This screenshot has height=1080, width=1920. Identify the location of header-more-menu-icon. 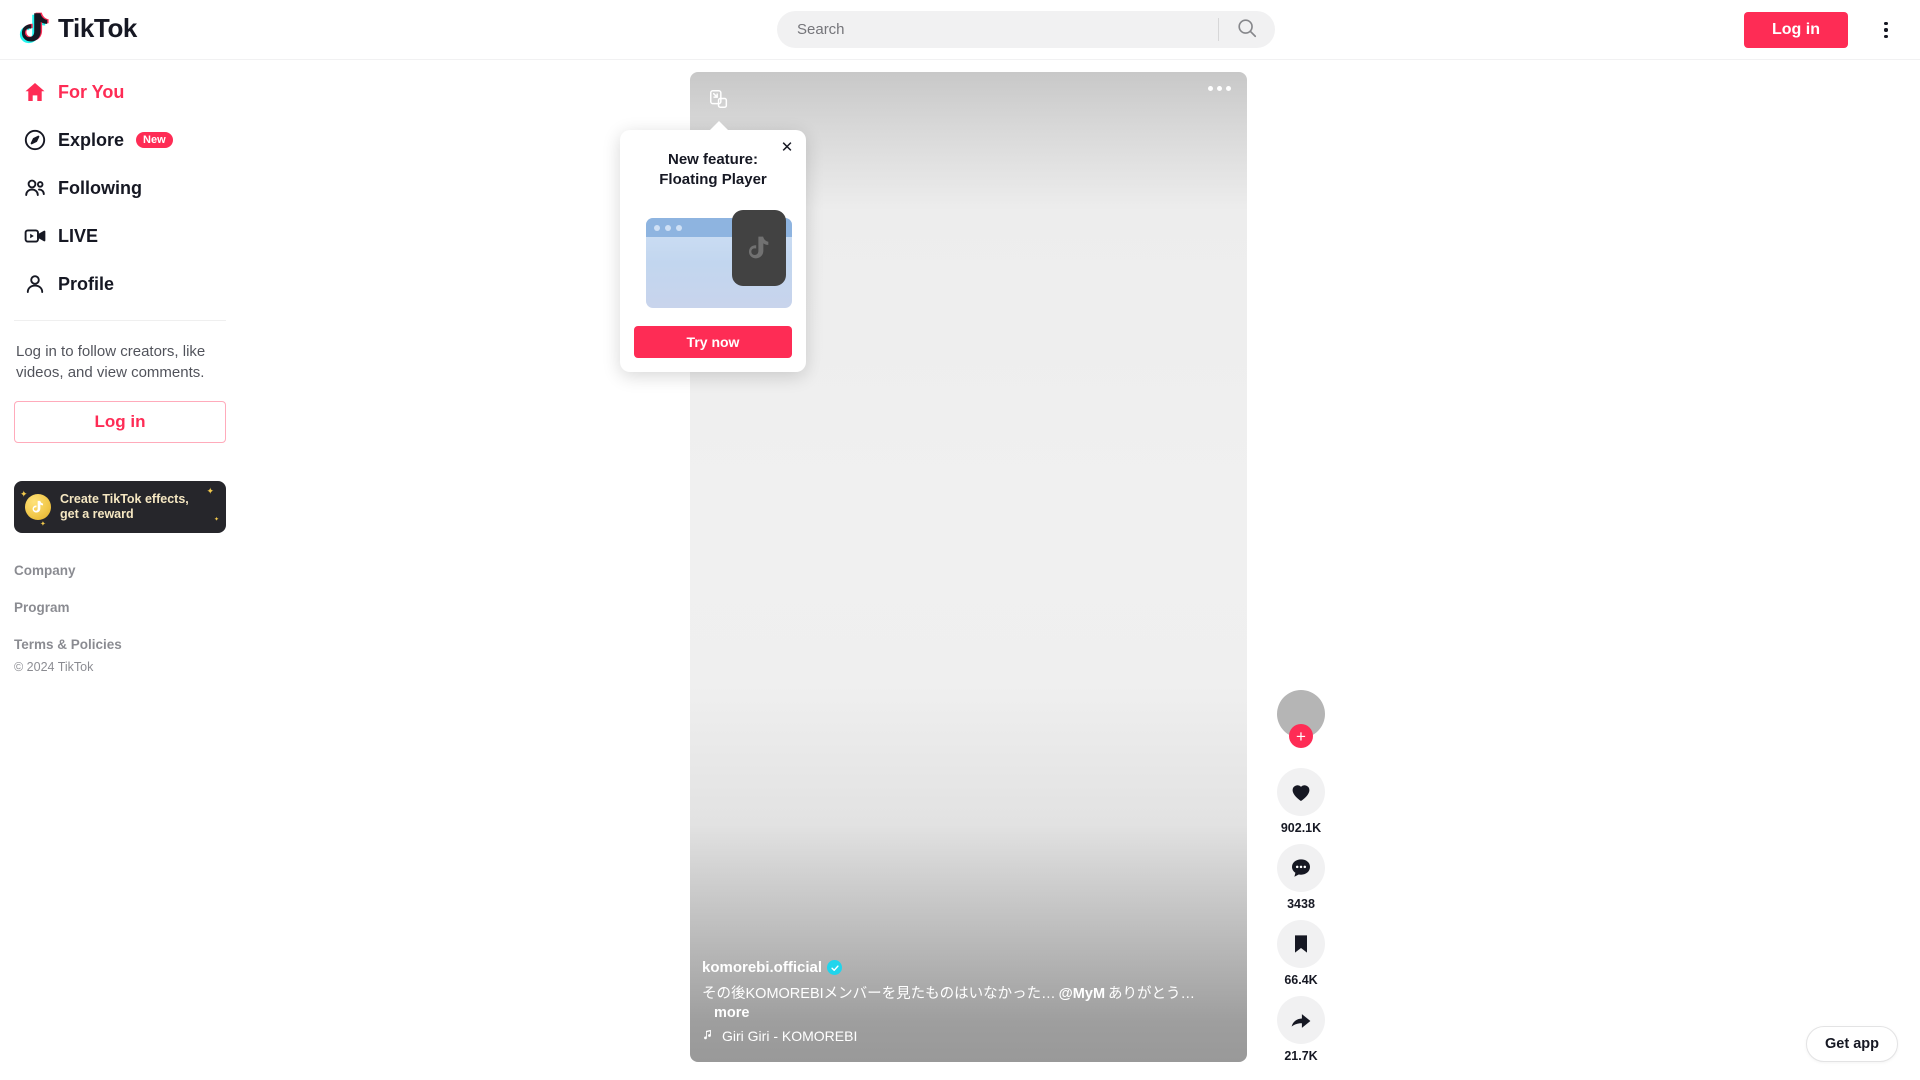
(1886, 30).